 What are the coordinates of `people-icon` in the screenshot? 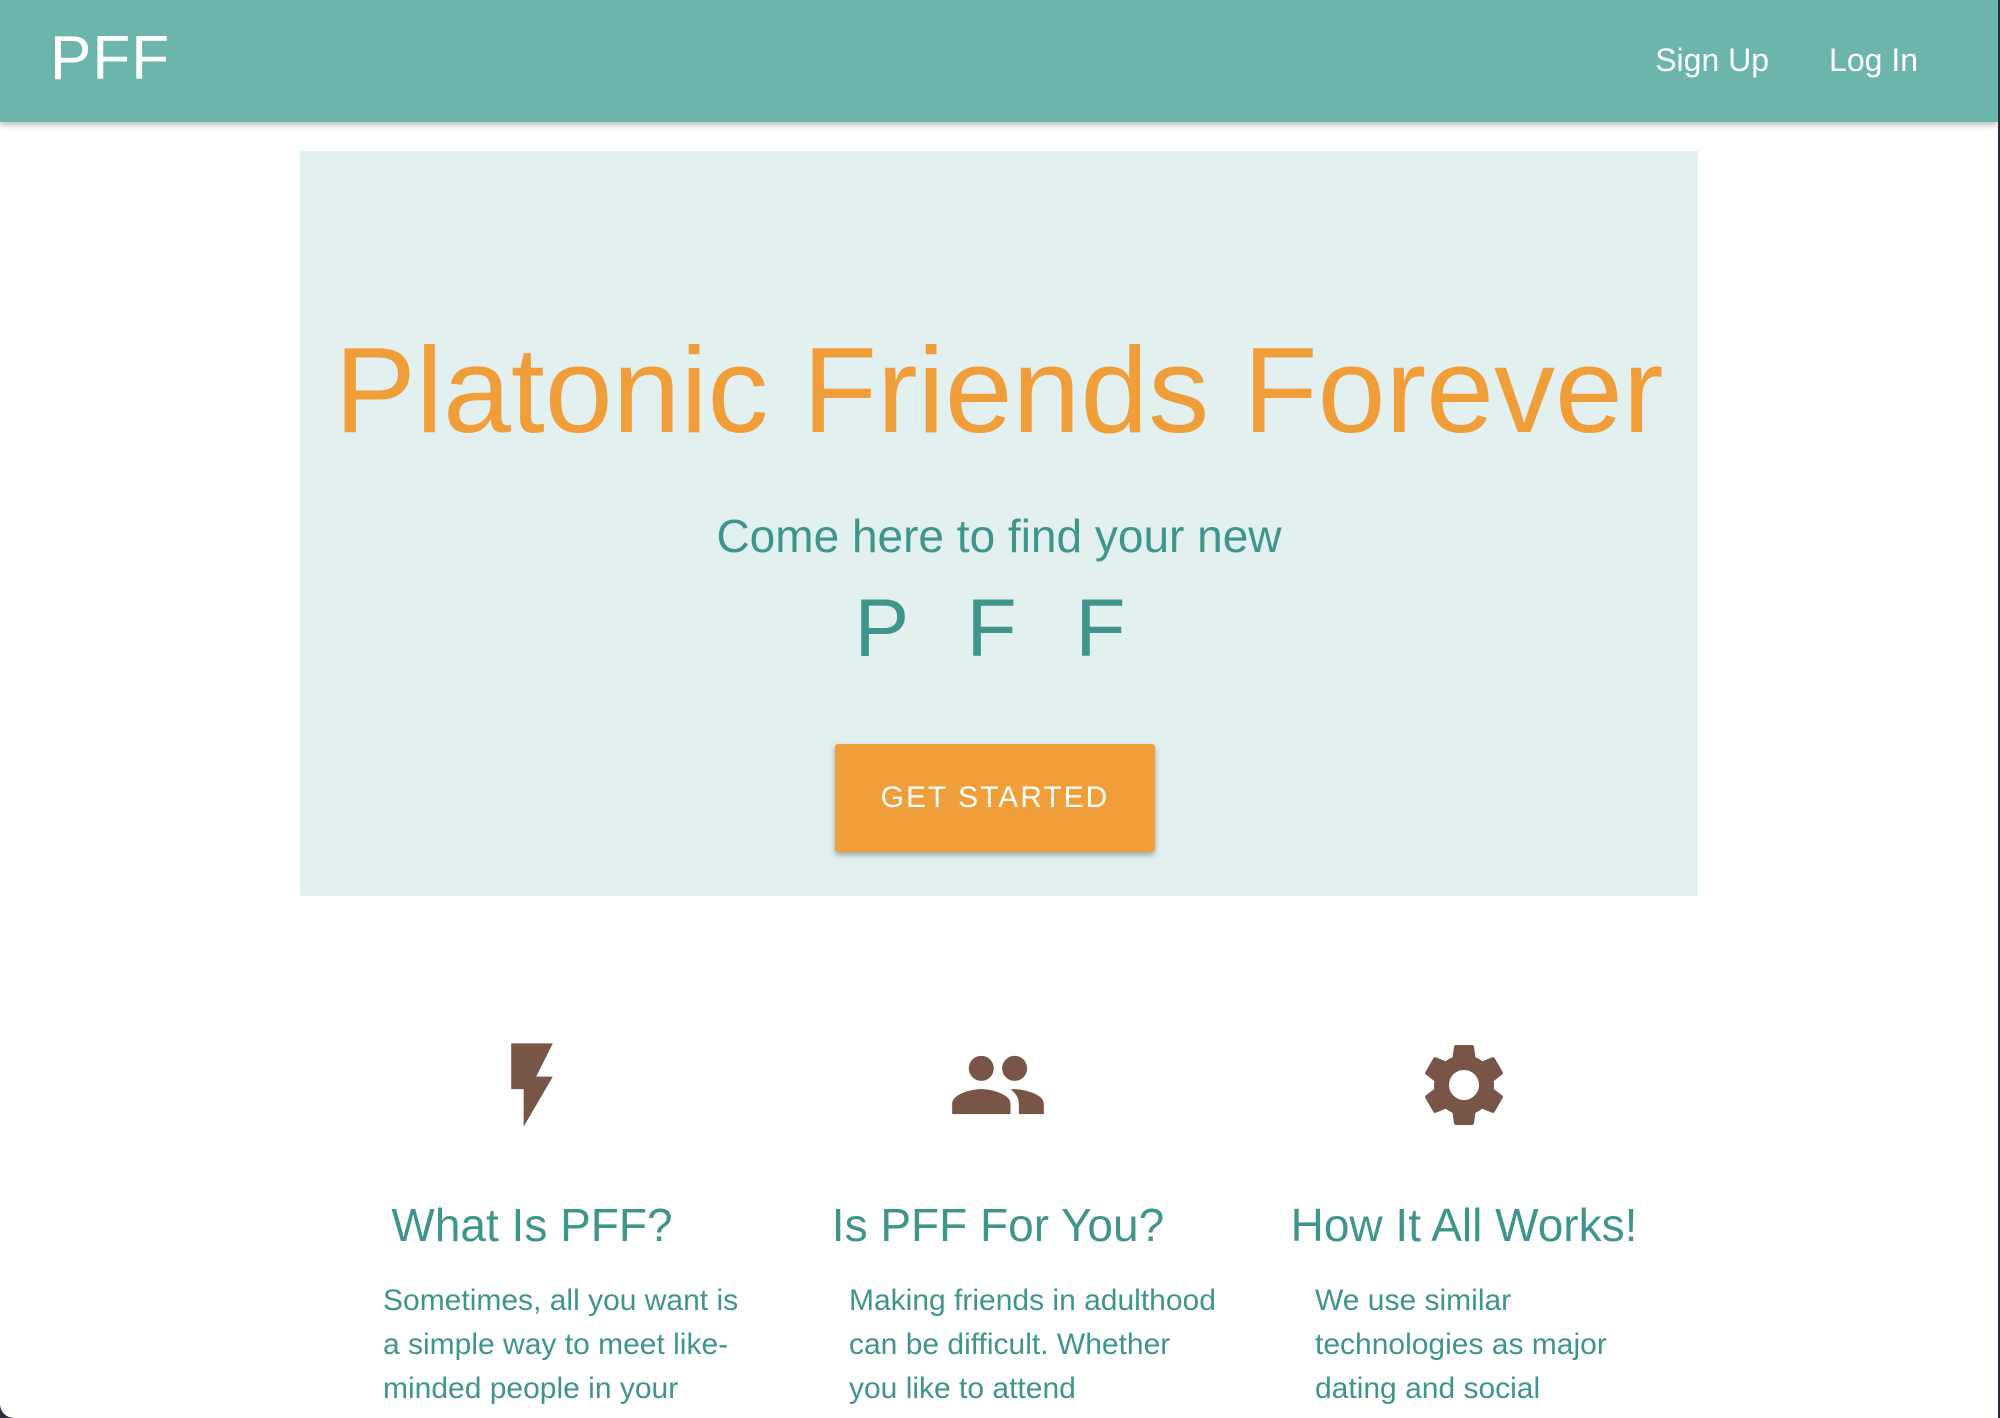 It's located at (998, 1085).